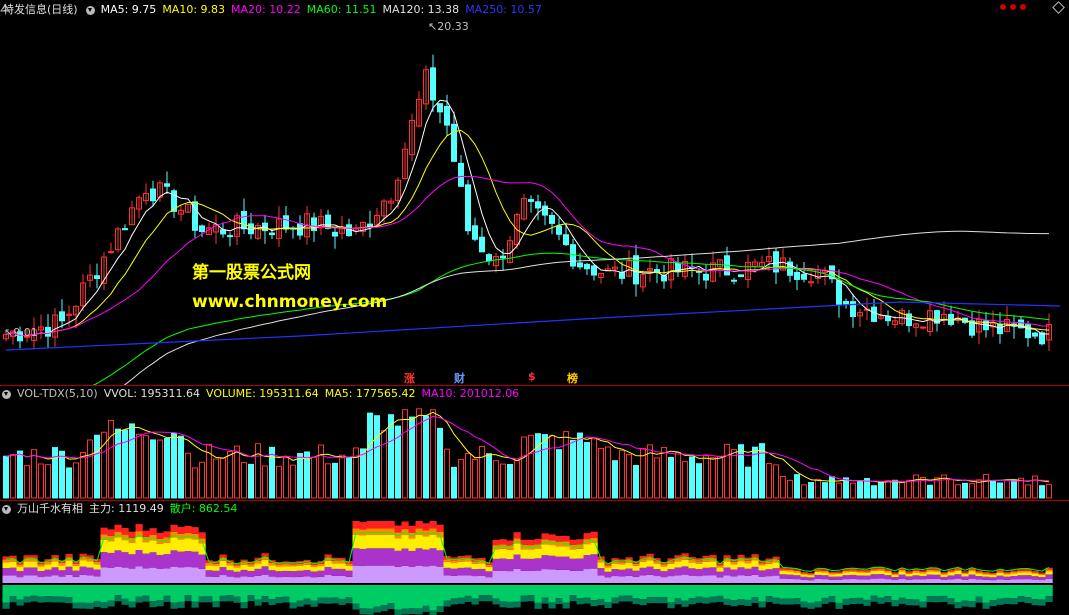 The image size is (1069, 615). Describe the element at coordinates (409, 378) in the screenshot. I see `marker-zhang: 涨` at that location.